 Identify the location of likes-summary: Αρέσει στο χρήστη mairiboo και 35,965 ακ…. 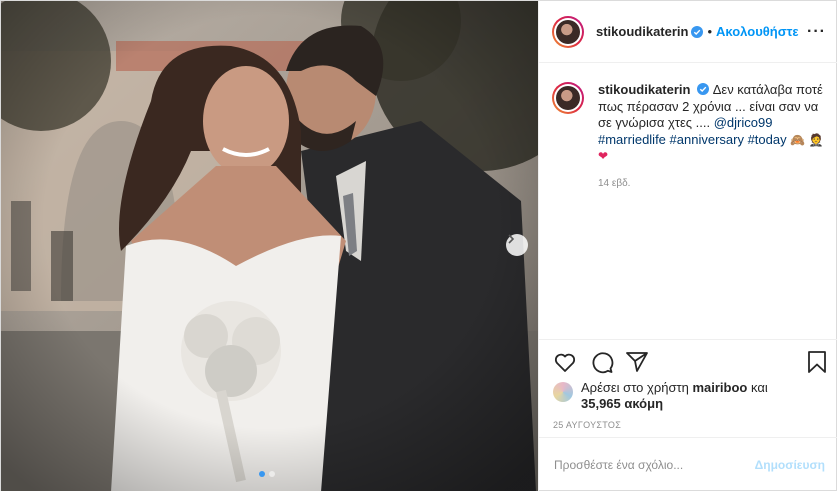
(660, 396).